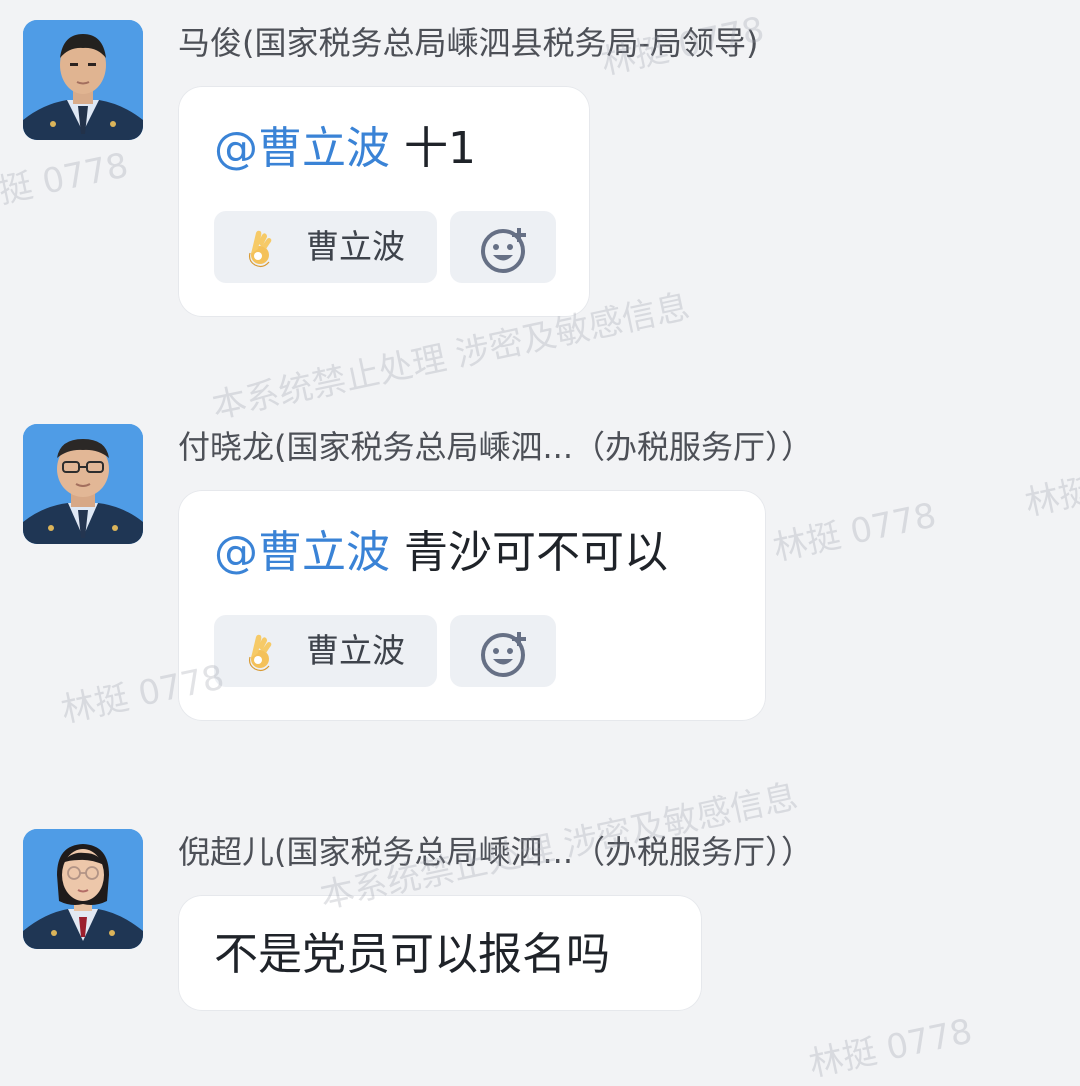 The width and height of the screenshot is (1080, 1086). Describe the element at coordinates (496, 447) in the screenshot. I see `sender-name: 付晓龙(国家税务总局嵊泗...（办税服务厅））` at that location.